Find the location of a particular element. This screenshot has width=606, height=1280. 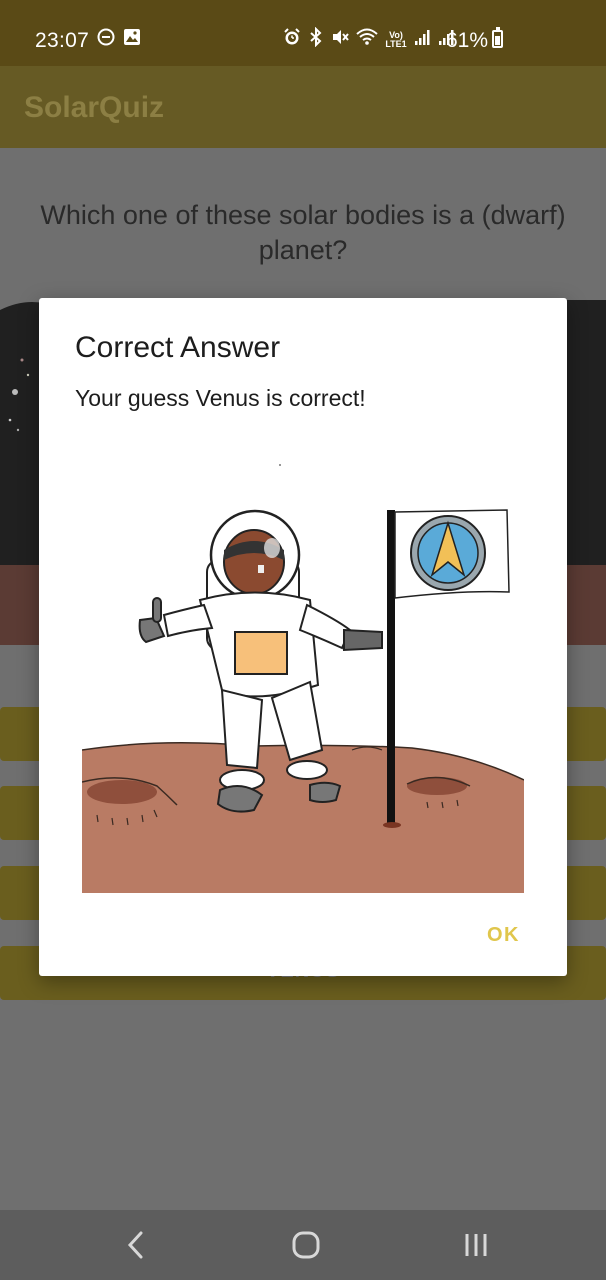

navigation-bar is located at coordinates (303, 1245).